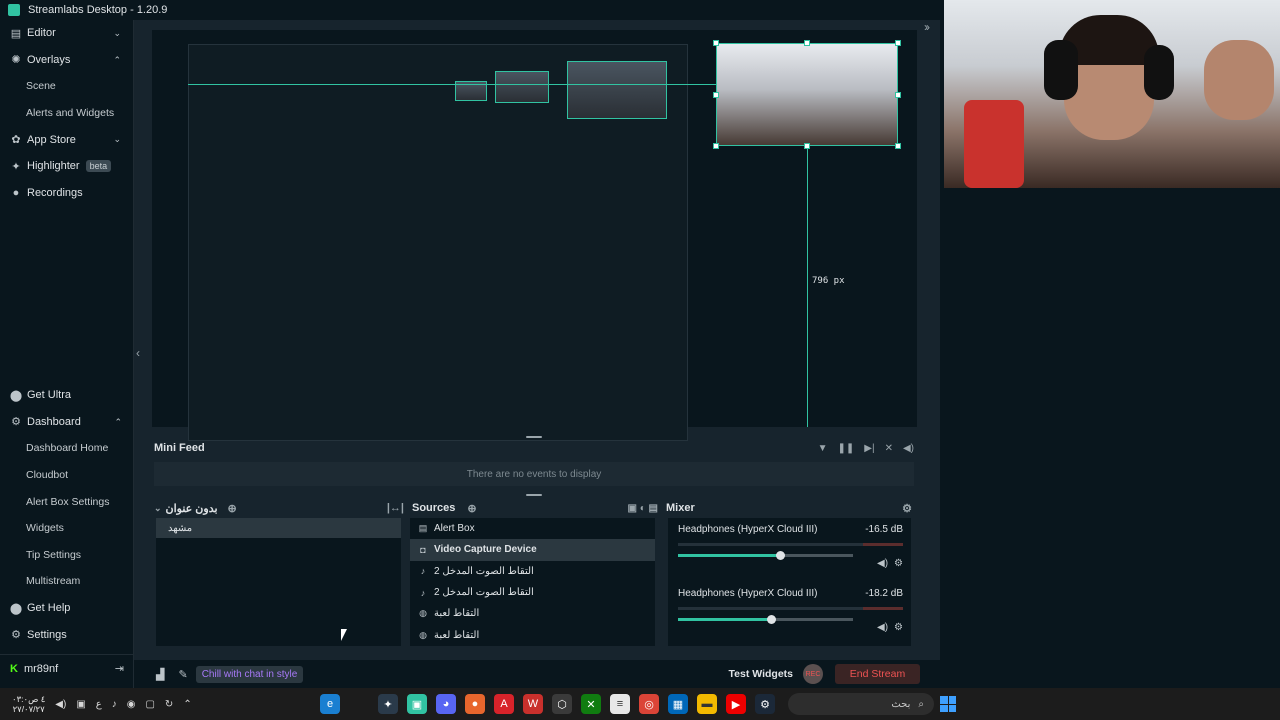  I want to click on pause-icon: ❚❚, so click(846, 448).